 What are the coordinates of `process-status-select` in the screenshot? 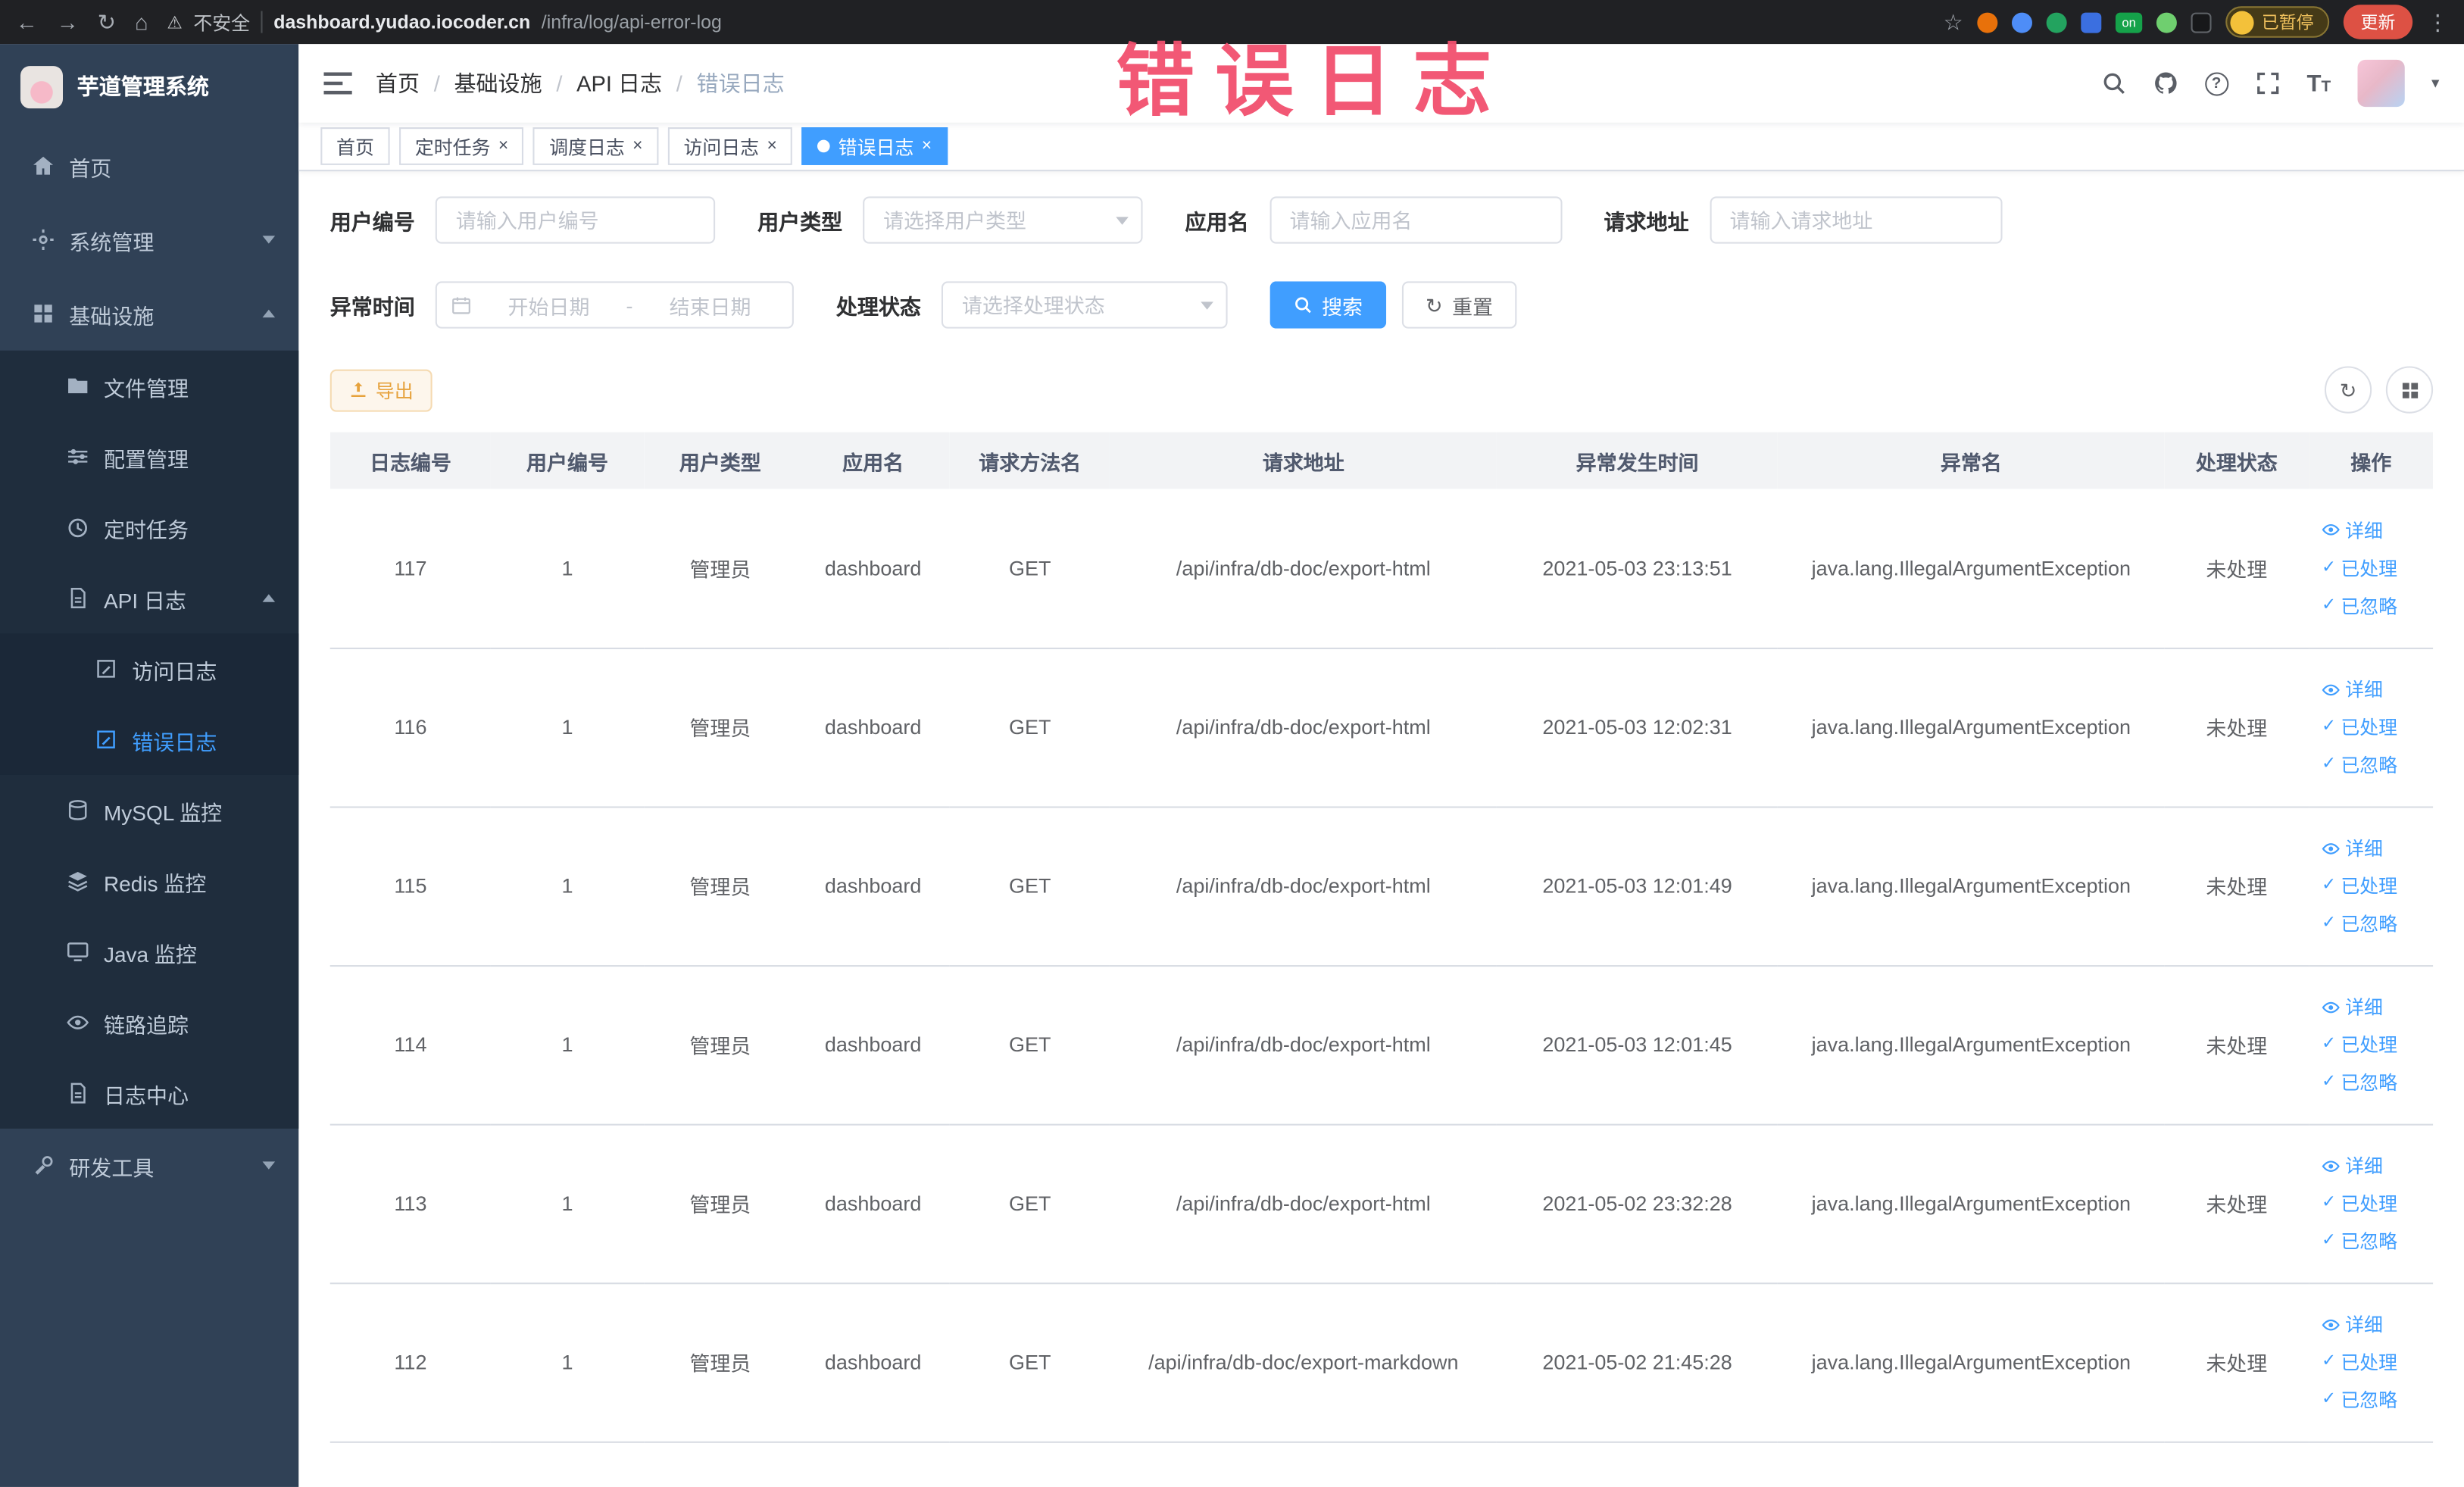 It's located at (1084, 305).